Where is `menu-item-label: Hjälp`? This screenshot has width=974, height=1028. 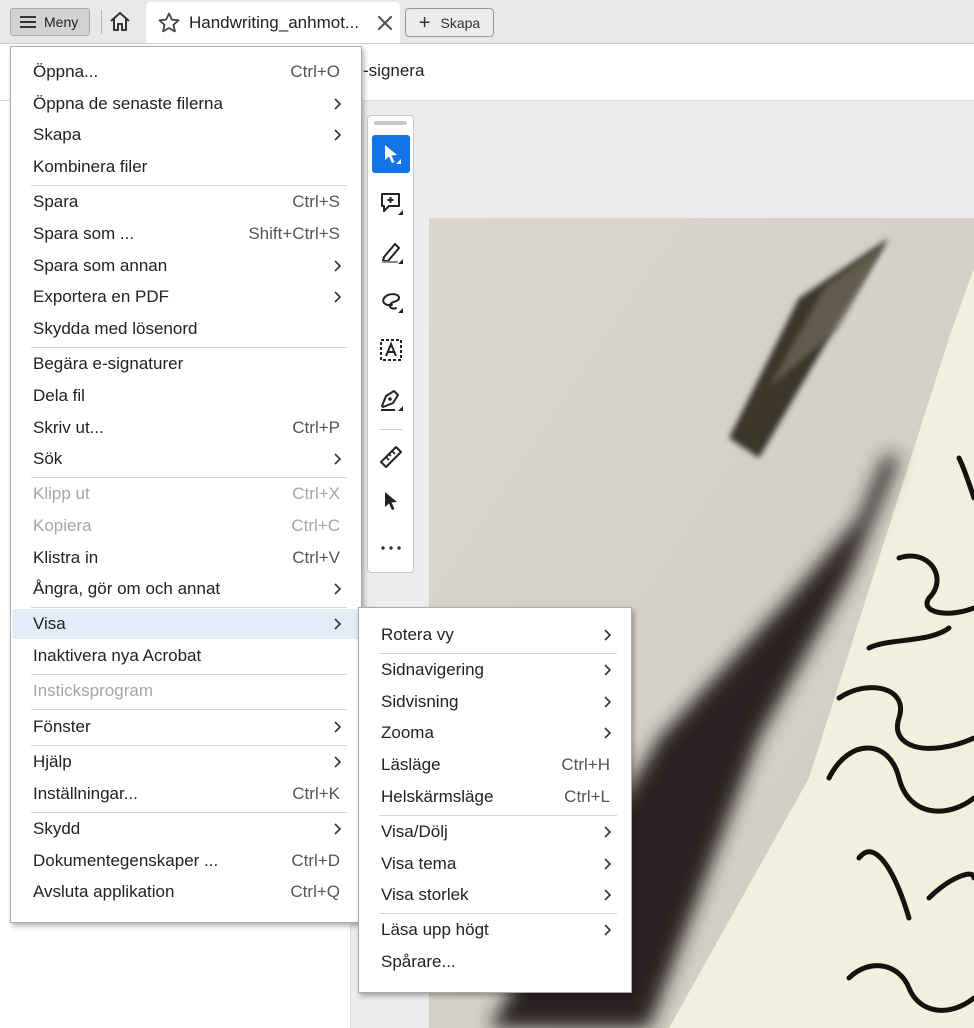
menu-item-label: Hjälp is located at coordinates (52, 761).